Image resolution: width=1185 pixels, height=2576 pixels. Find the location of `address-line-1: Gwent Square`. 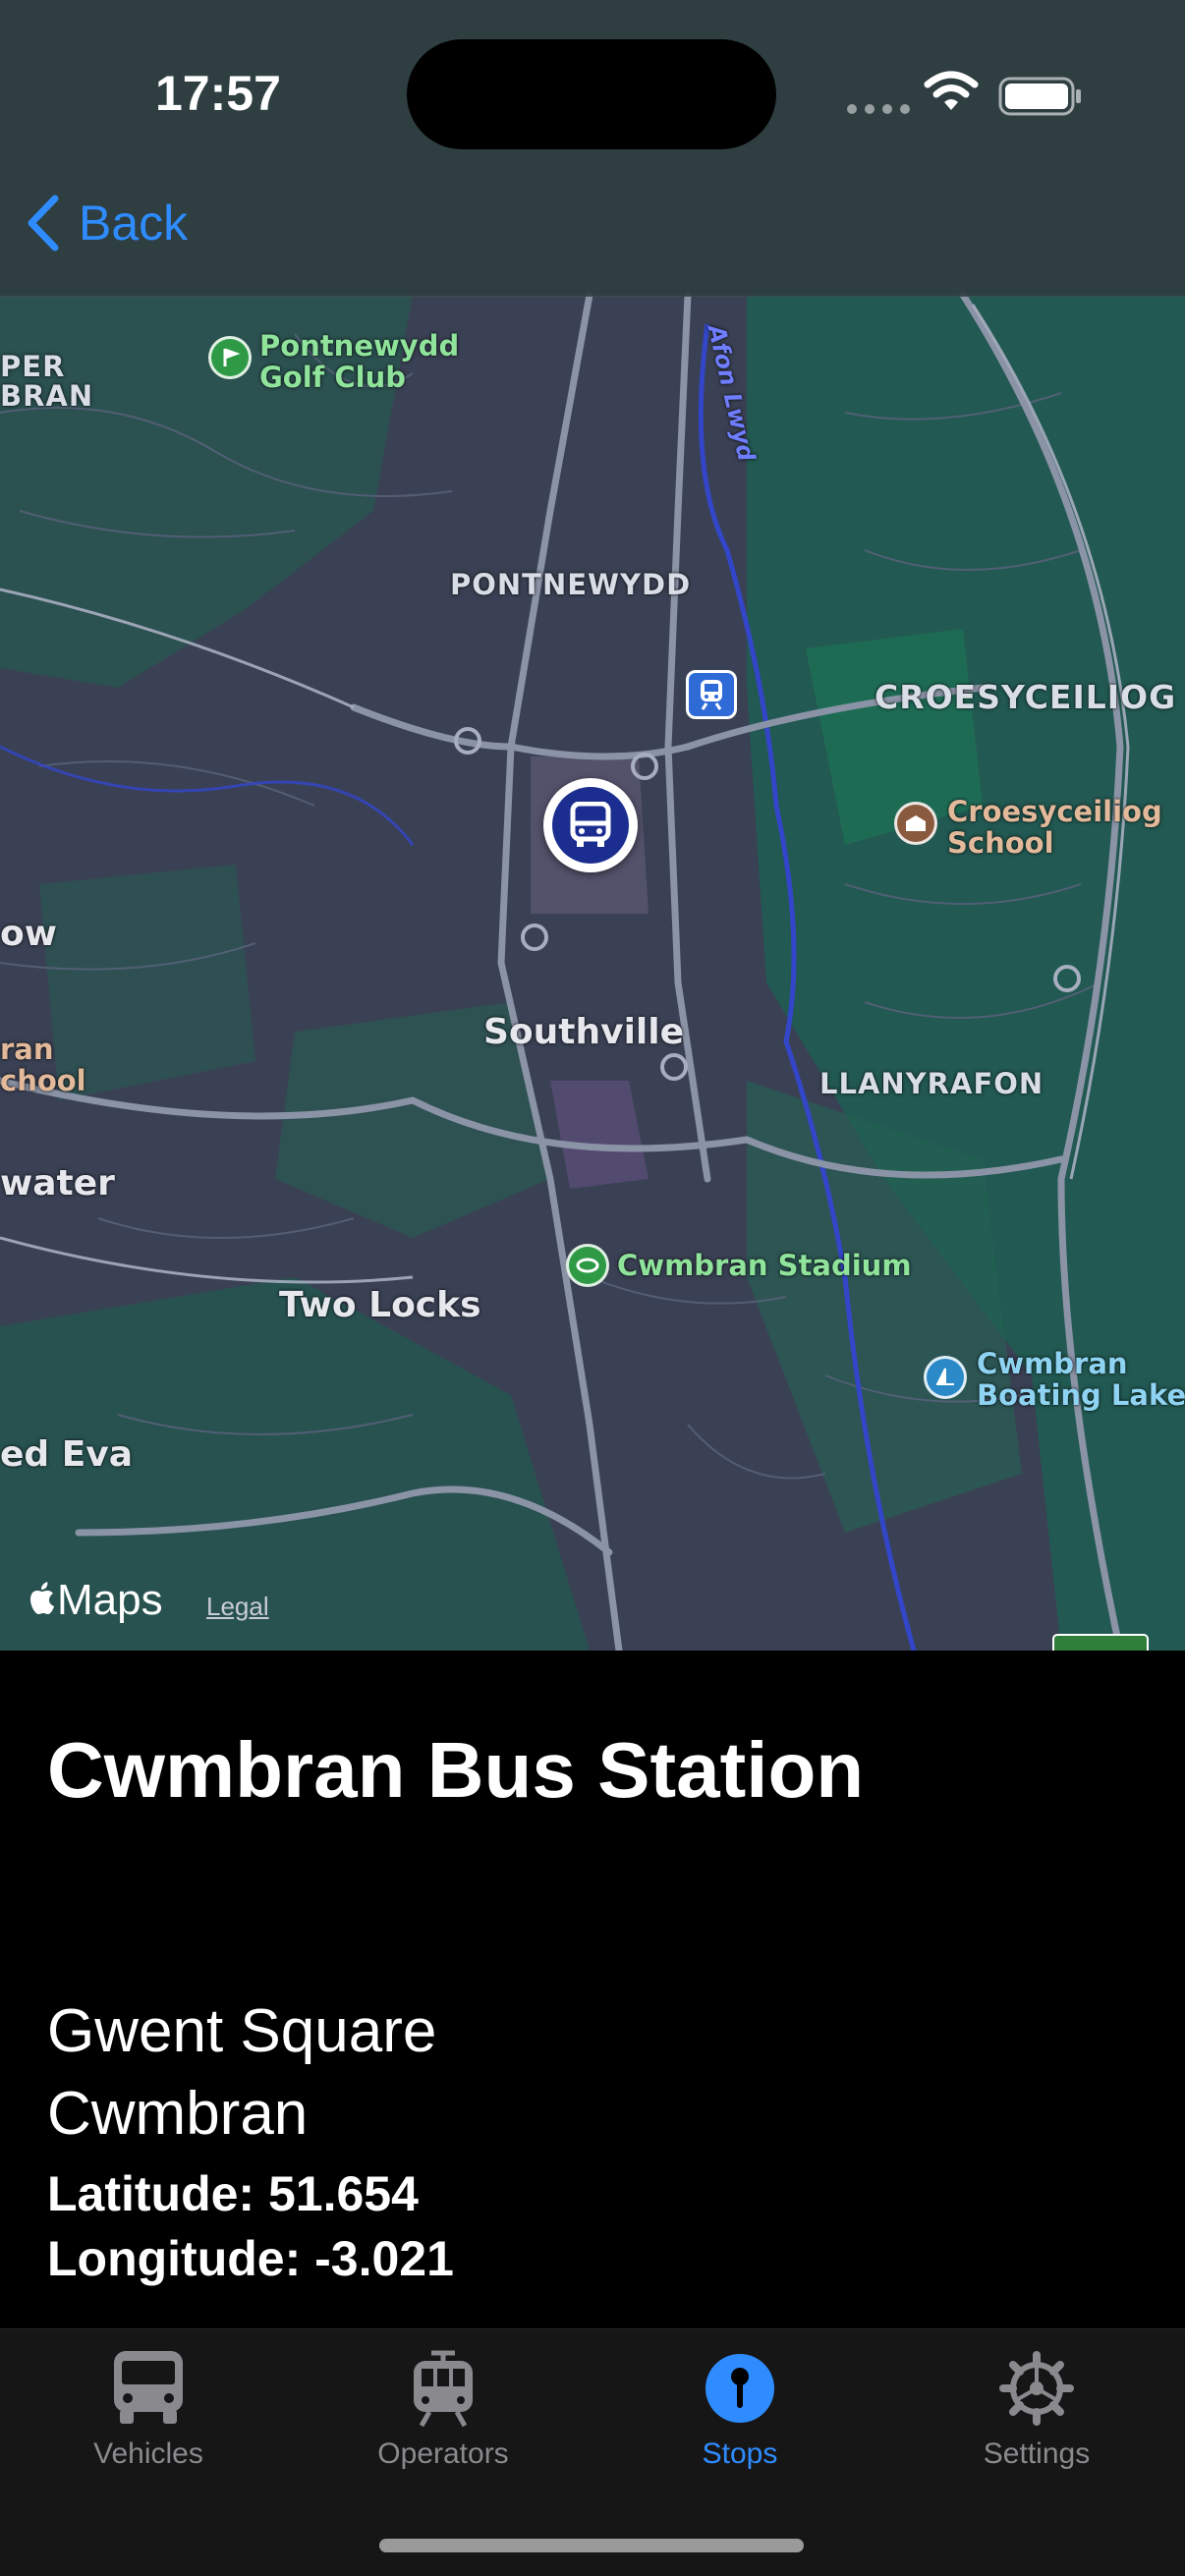

address-line-1: Gwent Square is located at coordinates (242, 2031).